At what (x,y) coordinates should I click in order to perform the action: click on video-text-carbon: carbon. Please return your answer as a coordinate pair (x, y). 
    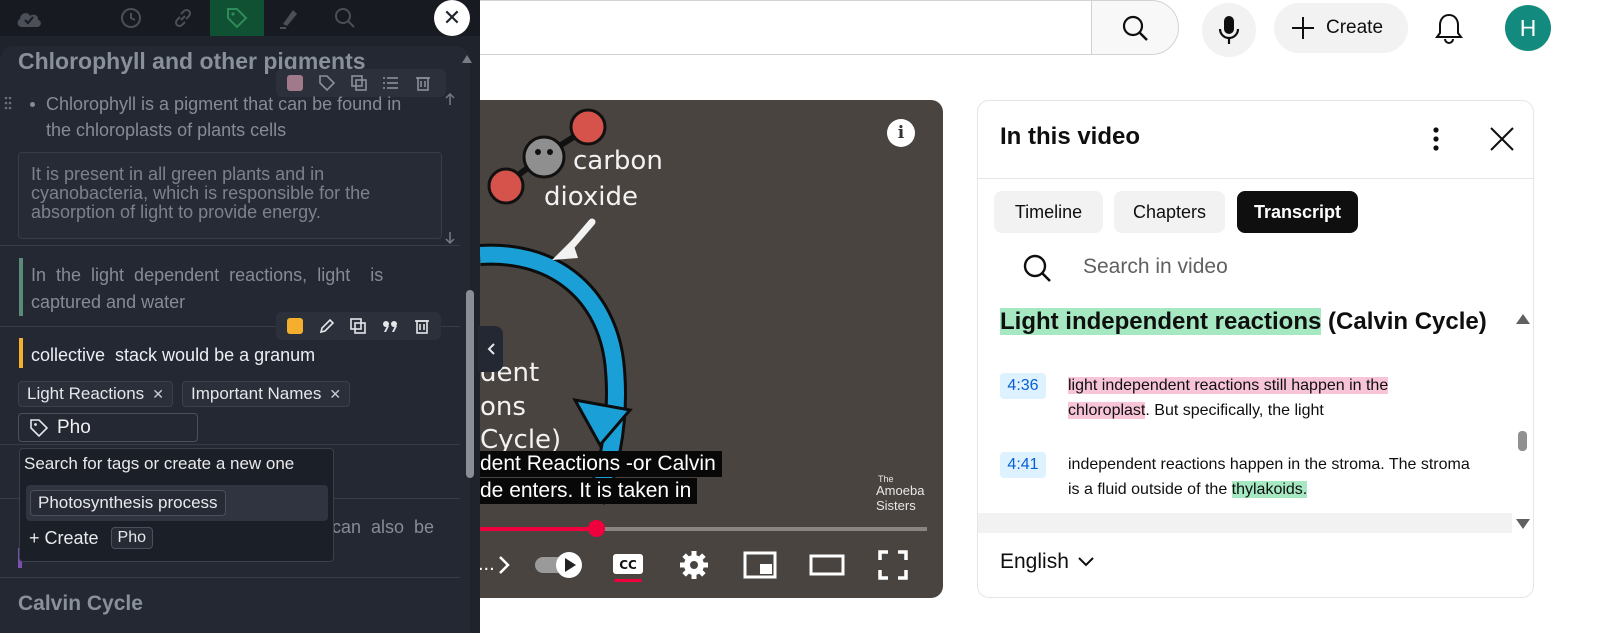
    Looking at the image, I should click on (618, 161).